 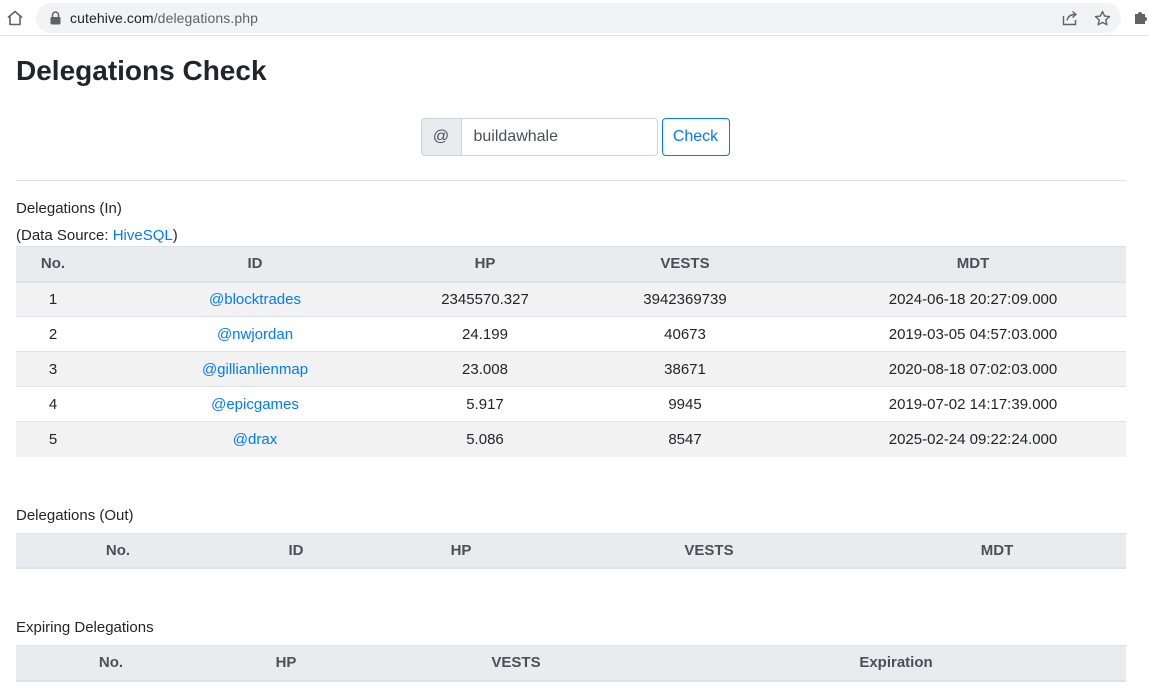 I want to click on cell-hp: 5.086, so click(x=485, y=439).